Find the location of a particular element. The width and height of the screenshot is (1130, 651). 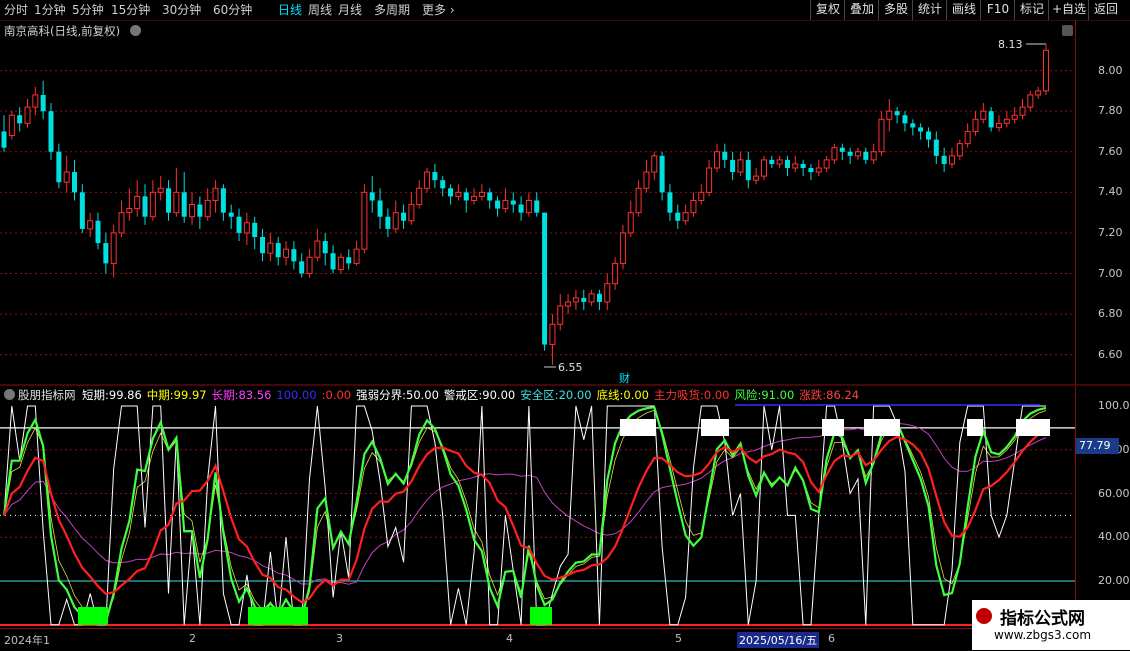

date-tick-label: 5 is located at coordinates (678, 638).